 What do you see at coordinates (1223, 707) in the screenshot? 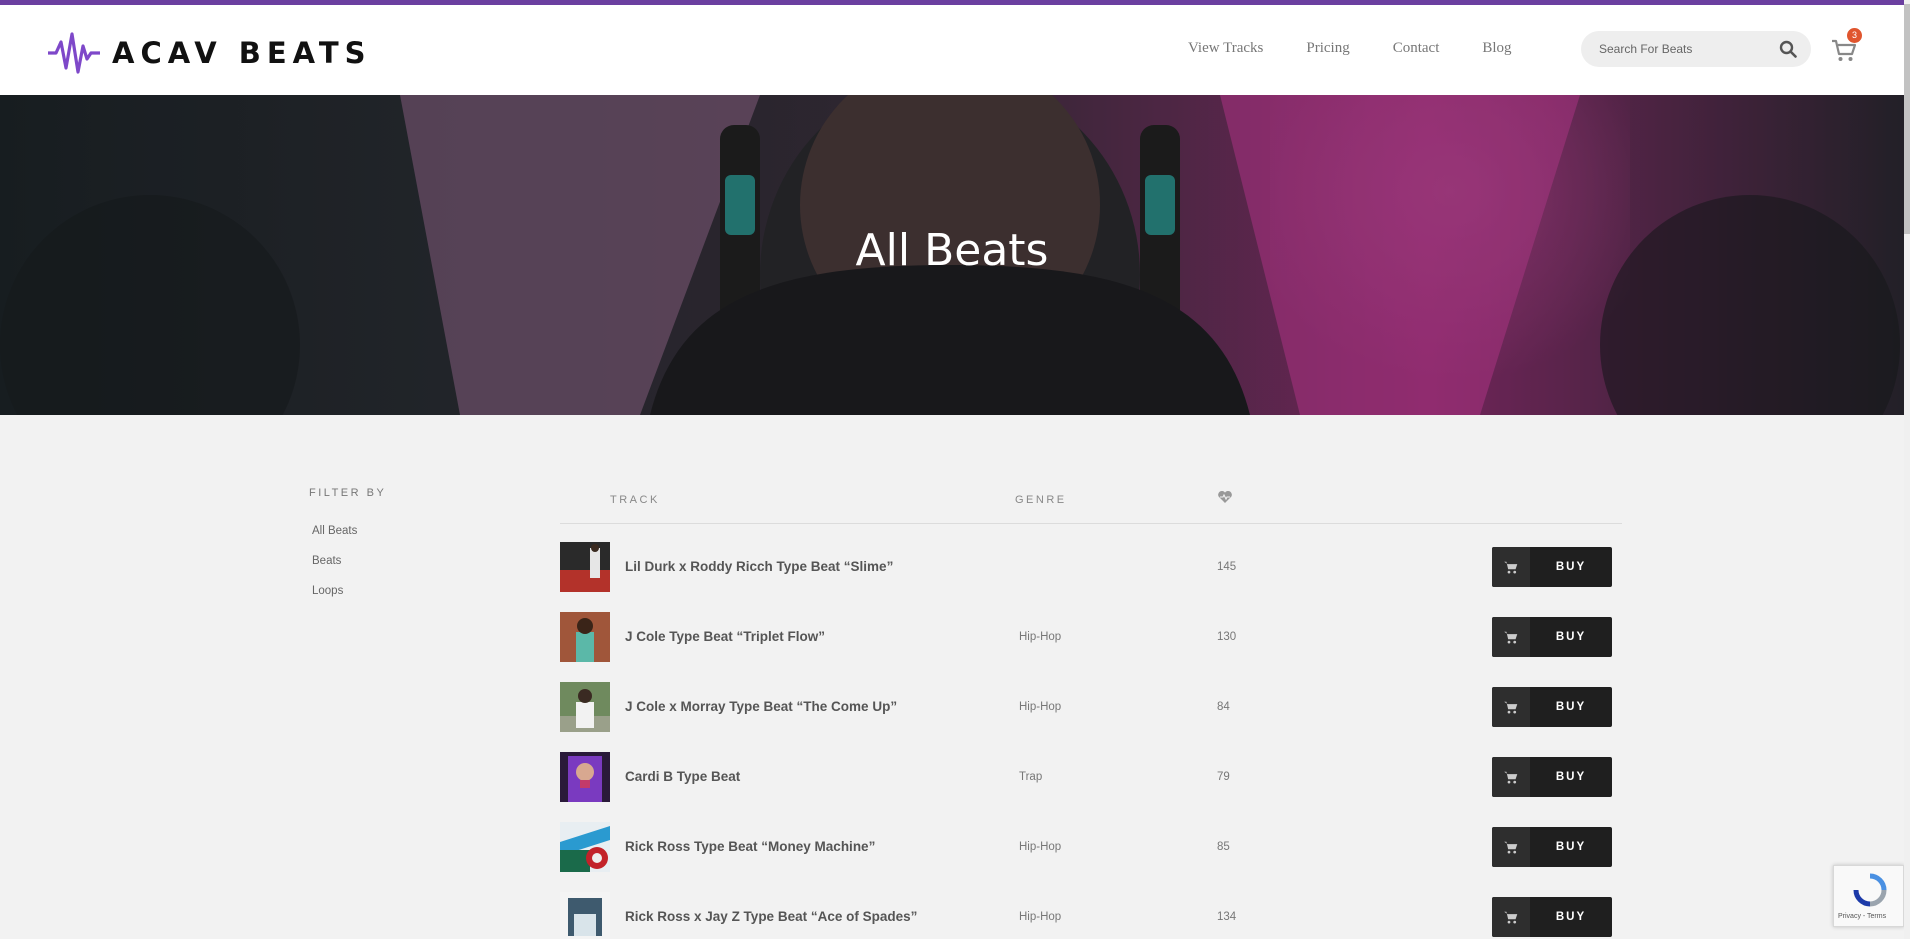
I see `track-plays: 84` at bounding box center [1223, 707].